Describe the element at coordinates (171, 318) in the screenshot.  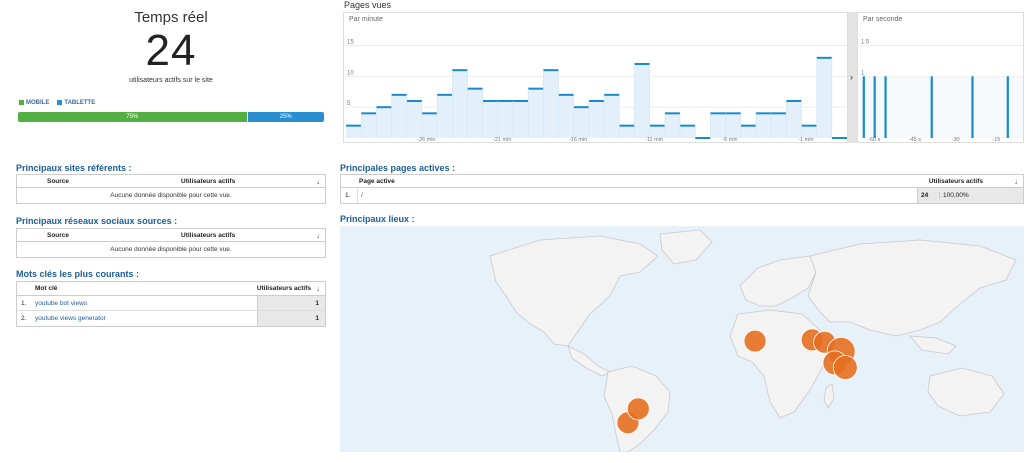
I see `table-row: 2. youtube views generator 1` at that location.